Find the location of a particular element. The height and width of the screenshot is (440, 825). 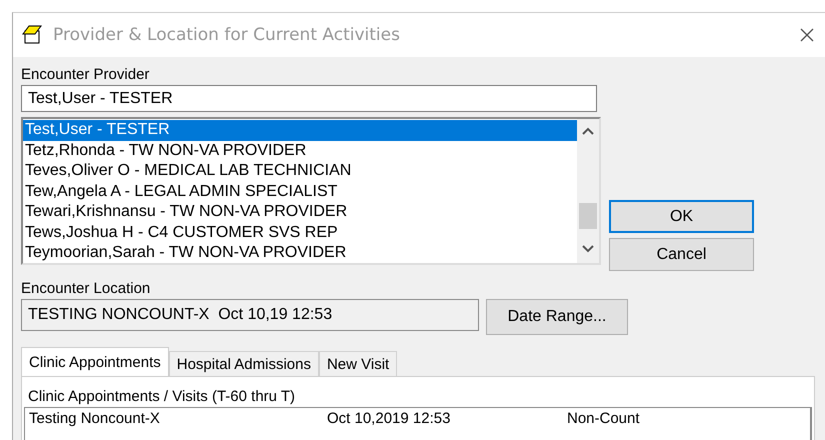

list-item: Test,User - TESTER is located at coordinates (300, 130).